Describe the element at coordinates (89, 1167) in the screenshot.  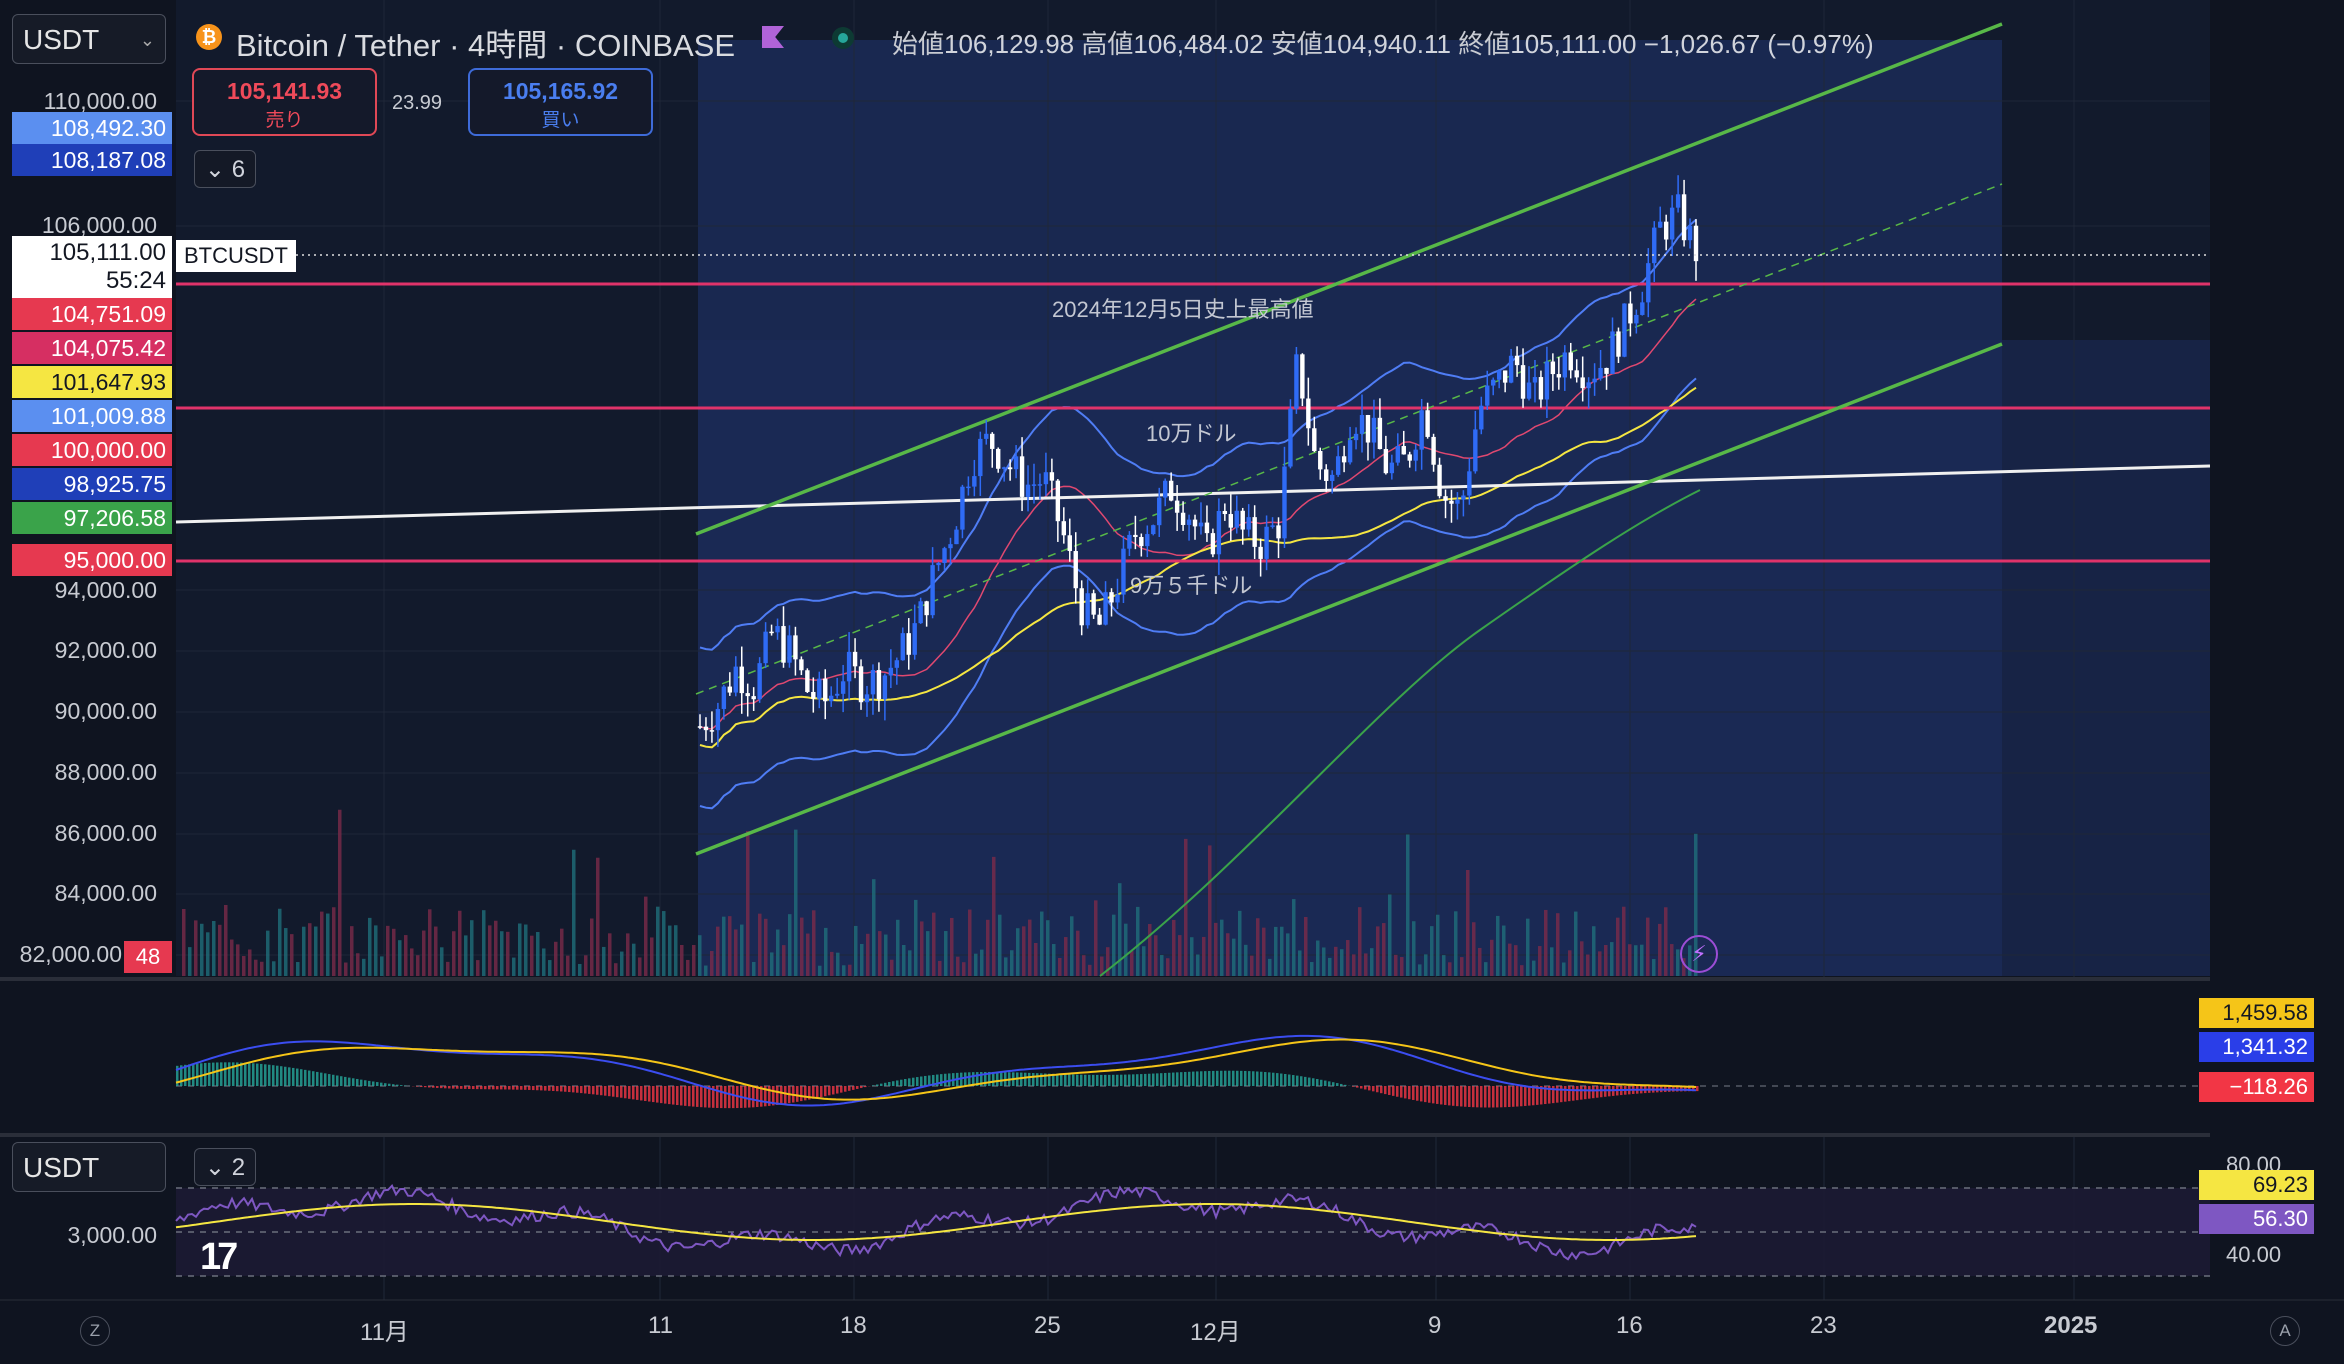
I see `rsi-symbol-select: USDT` at that location.